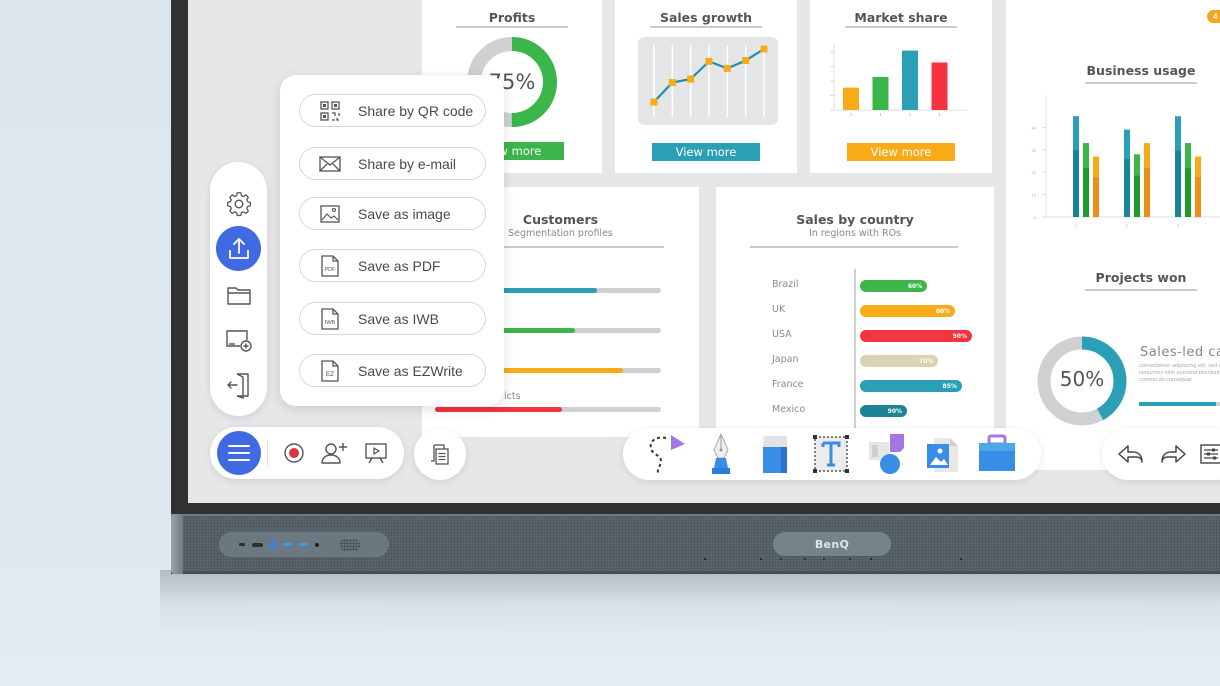  I want to click on settings-button, so click(238, 203).